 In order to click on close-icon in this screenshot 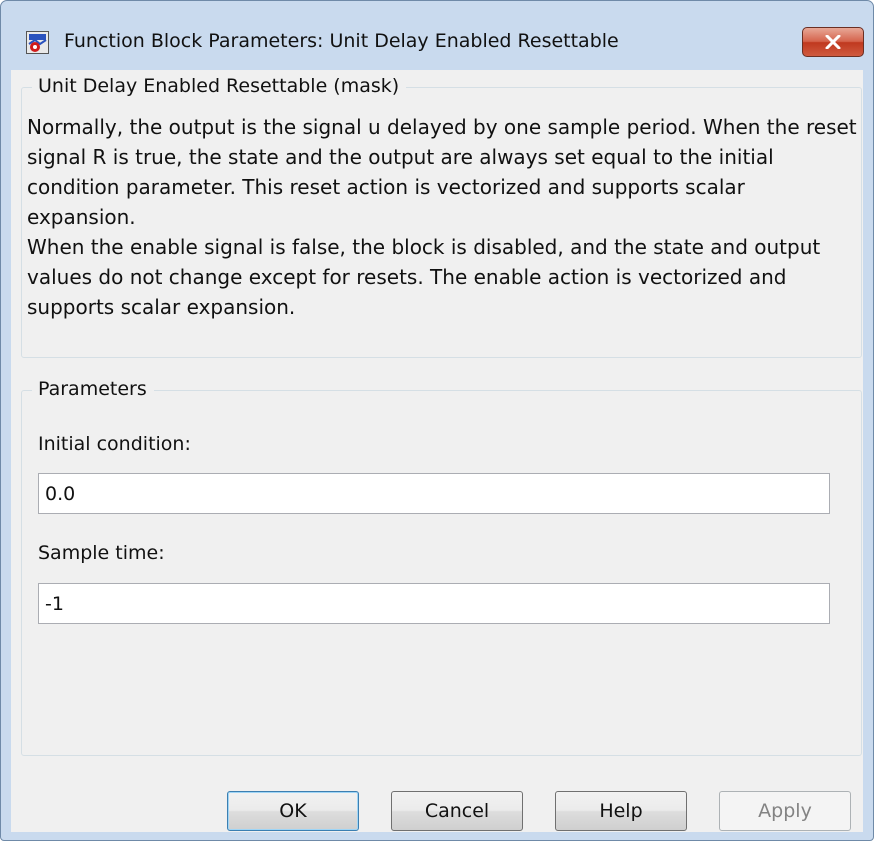, I will do `click(833, 42)`.